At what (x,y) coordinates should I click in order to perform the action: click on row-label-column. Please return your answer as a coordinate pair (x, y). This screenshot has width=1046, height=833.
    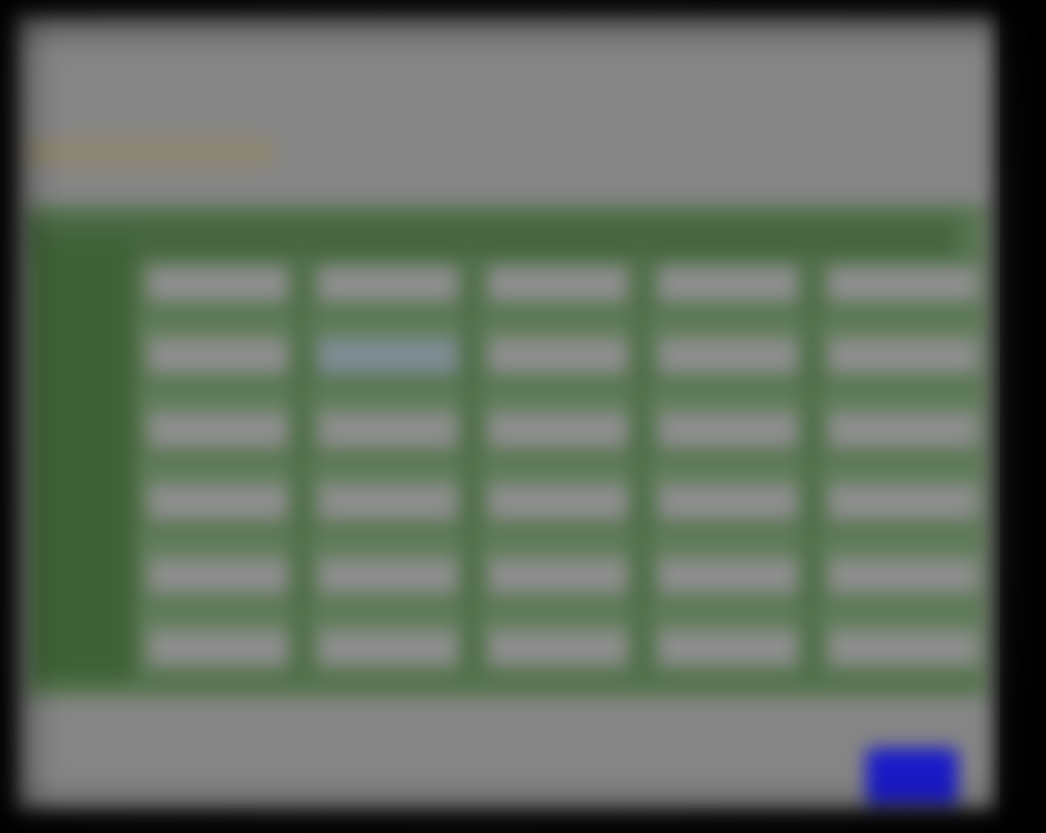
    Looking at the image, I should click on (84, 460).